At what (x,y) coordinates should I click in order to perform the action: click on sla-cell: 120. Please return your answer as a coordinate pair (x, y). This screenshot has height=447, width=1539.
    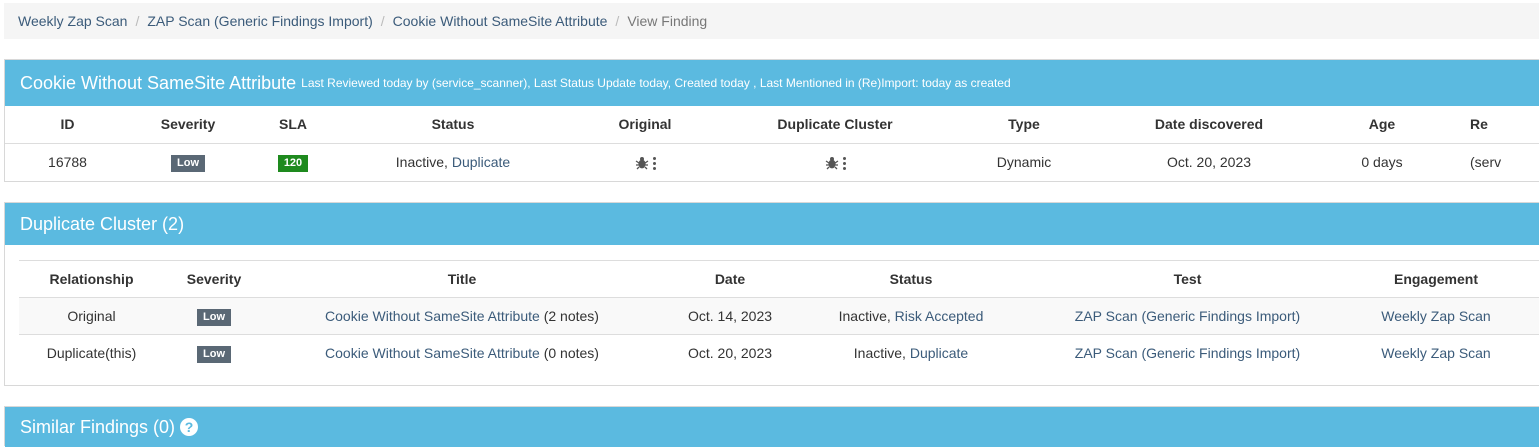
    Looking at the image, I should click on (293, 162).